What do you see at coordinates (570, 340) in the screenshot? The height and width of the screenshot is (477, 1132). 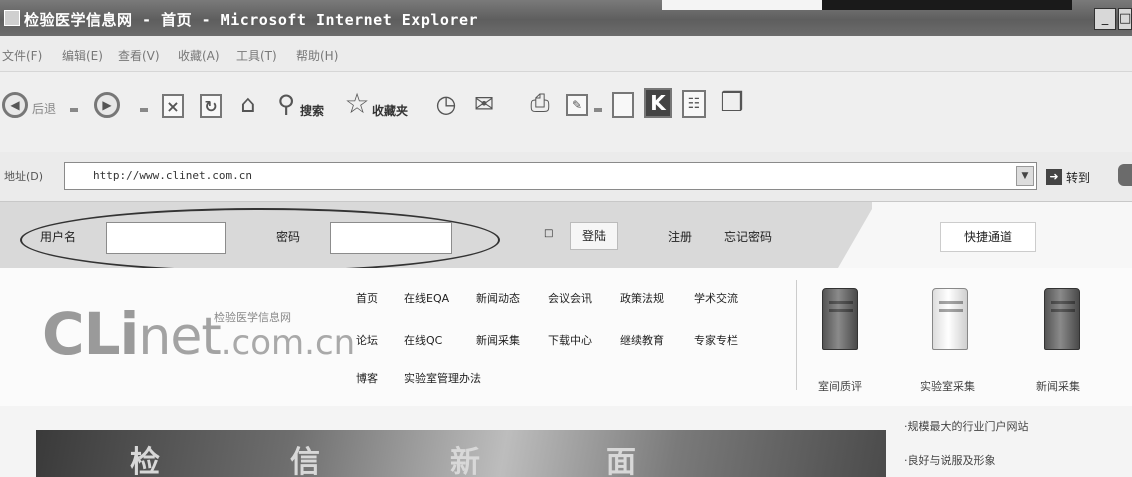 I see `nav-downloads: 下载中心` at bounding box center [570, 340].